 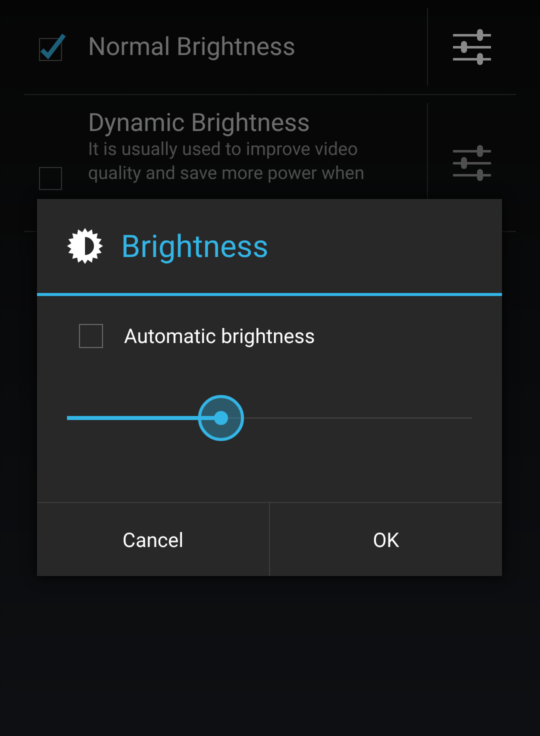 I want to click on option-title: Dynamic Brightness, so click(x=199, y=123).